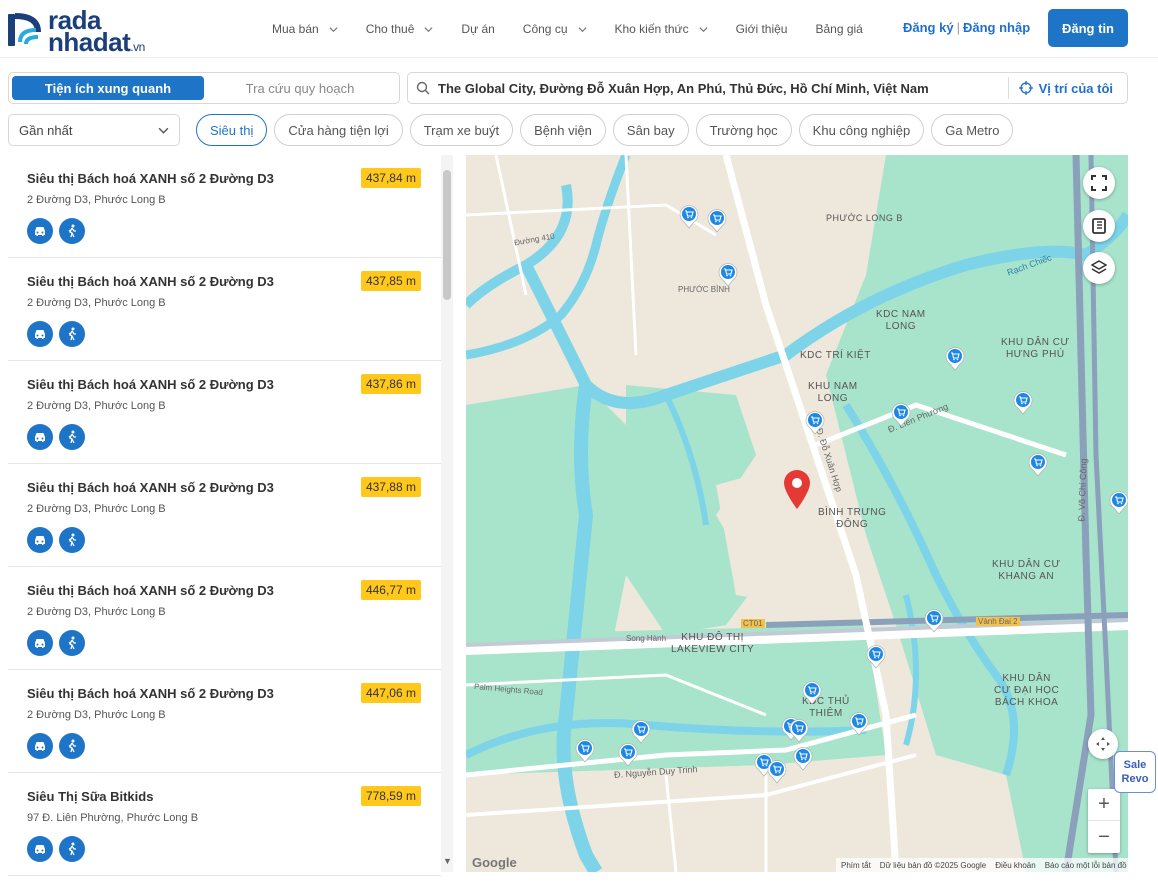 The height and width of the screenshot is (884, 1158). Describe the element at coordinates (650, 130) in the screenshot. I see `chip-san-bay: Sân bay` at that location.